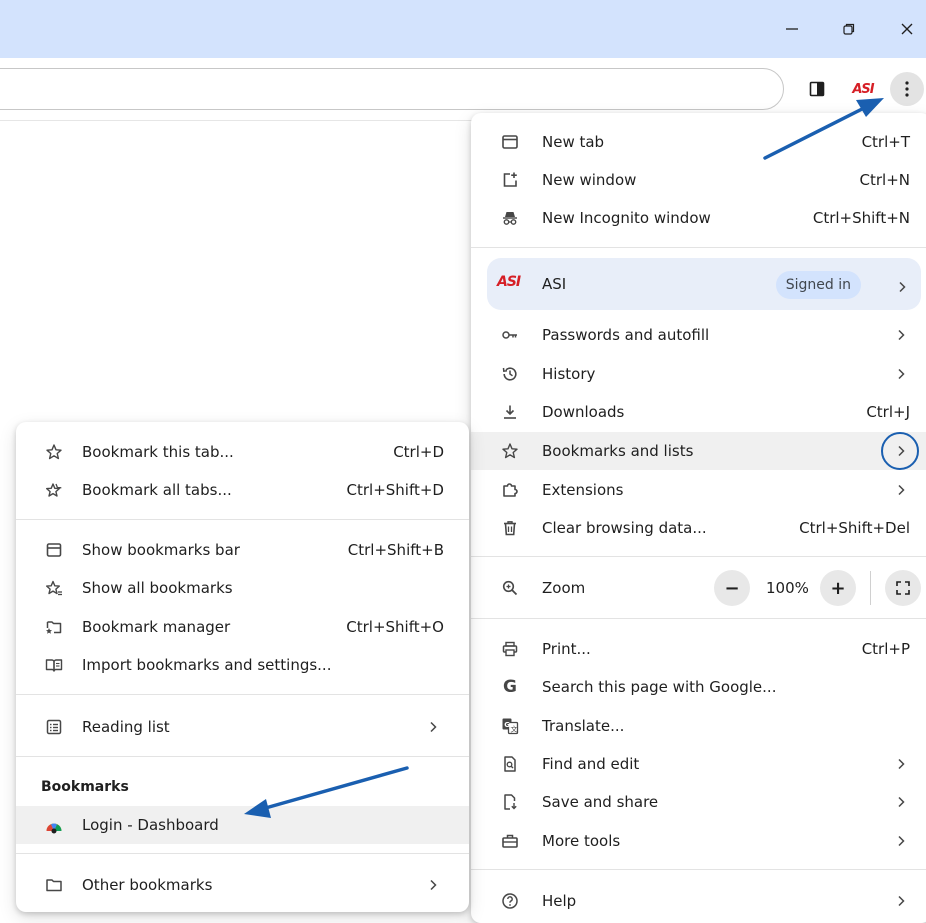 The width and height of the screenshot is (926, 923). I want to click on svg-text: G, so click(507, 725).